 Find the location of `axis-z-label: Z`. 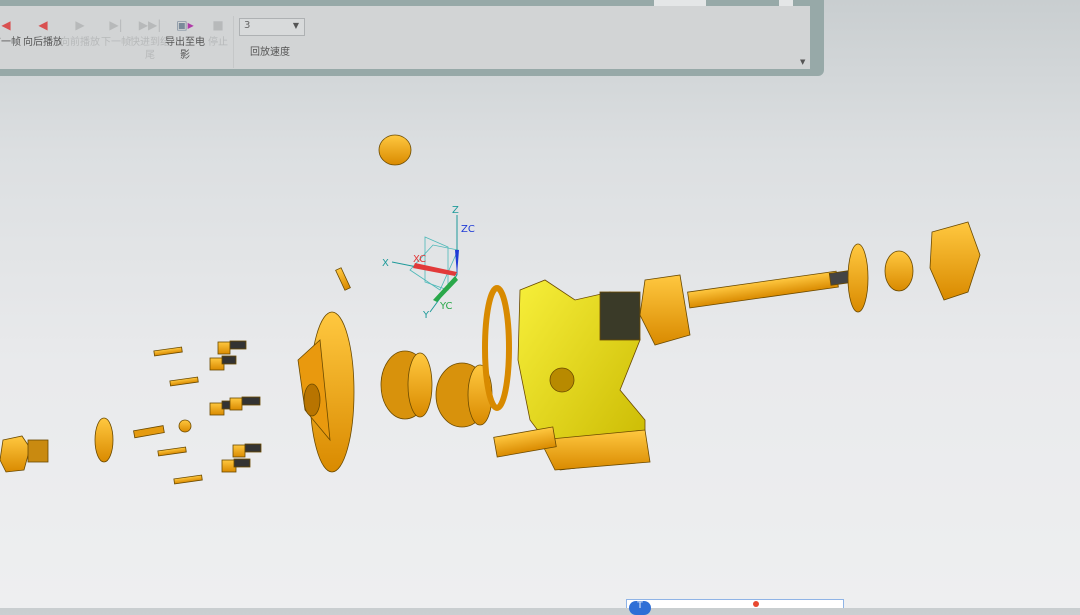

axis-z-label: Z is located at coordinates (455, 210).